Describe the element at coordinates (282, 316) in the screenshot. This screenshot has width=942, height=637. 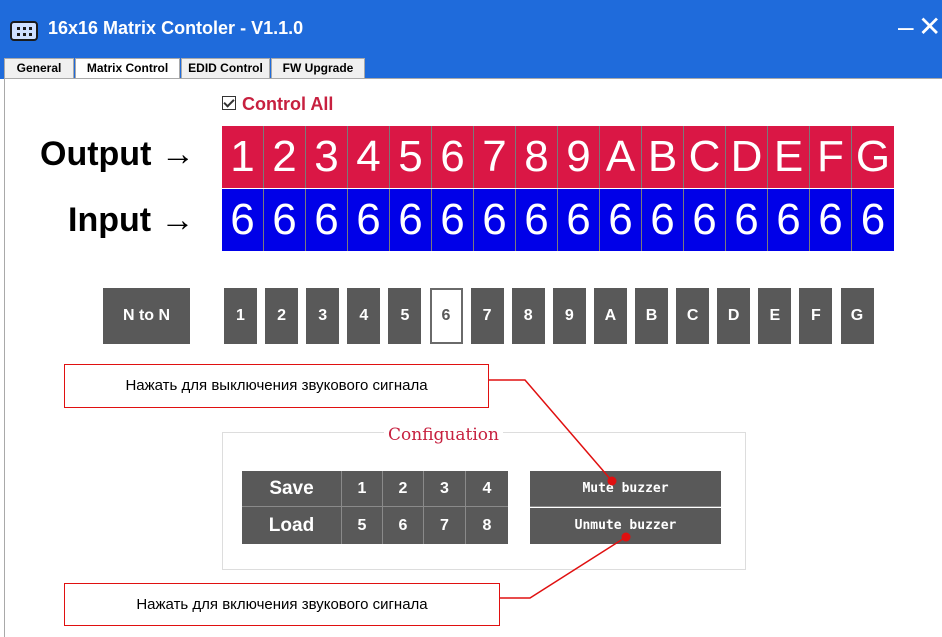
I see `input-select-button: 2` at that location.